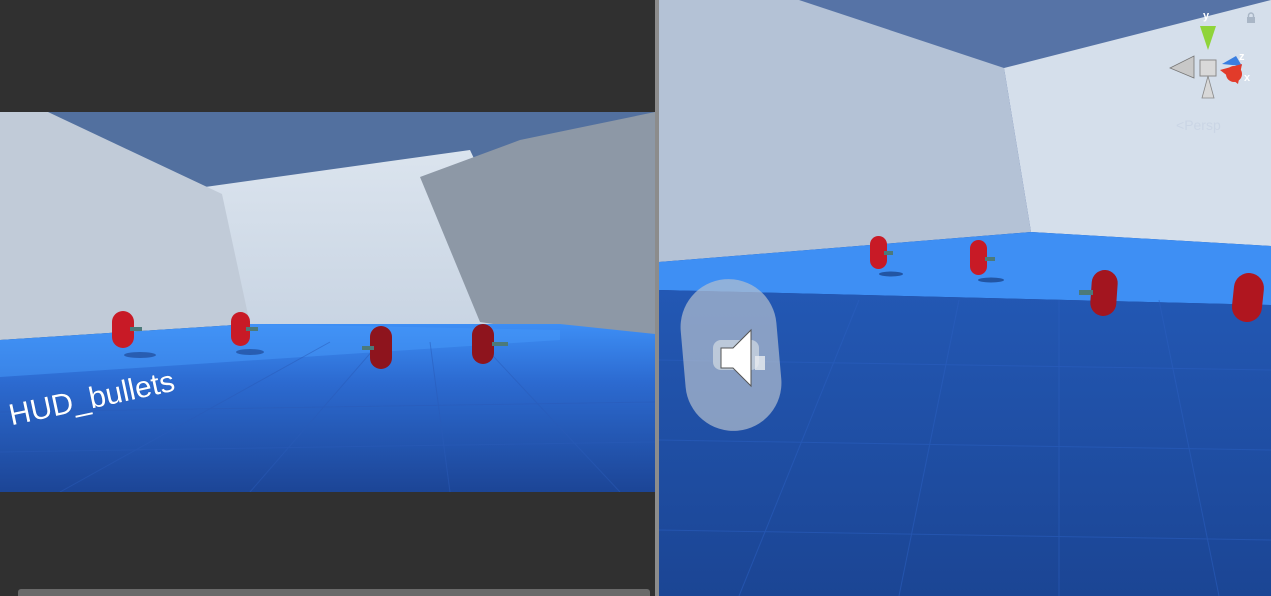 This screenshot has width=1271, height=596. What do you see at coordinates (1206, 16) in the screenshot?
I see `gizmo-y-label: y` at bounding box center [1206, 16].